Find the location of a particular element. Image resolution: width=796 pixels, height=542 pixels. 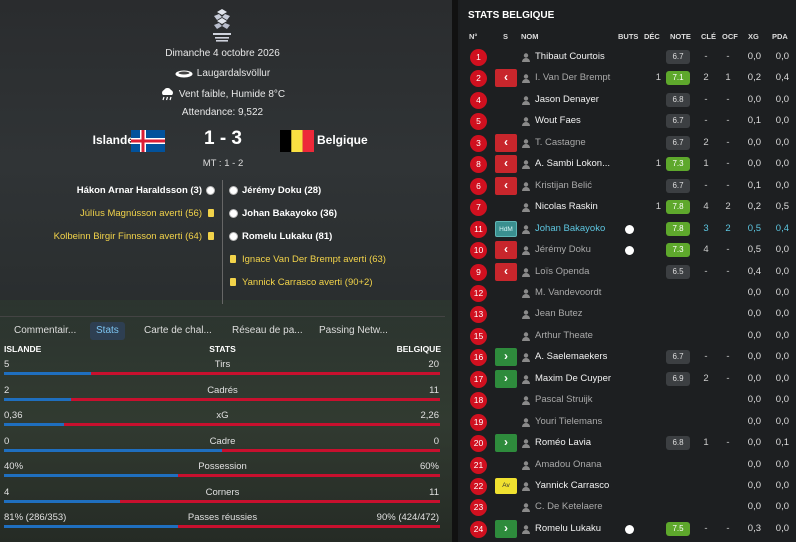

player-name: Yannick Carrasco is located at coordinates (576, 485).